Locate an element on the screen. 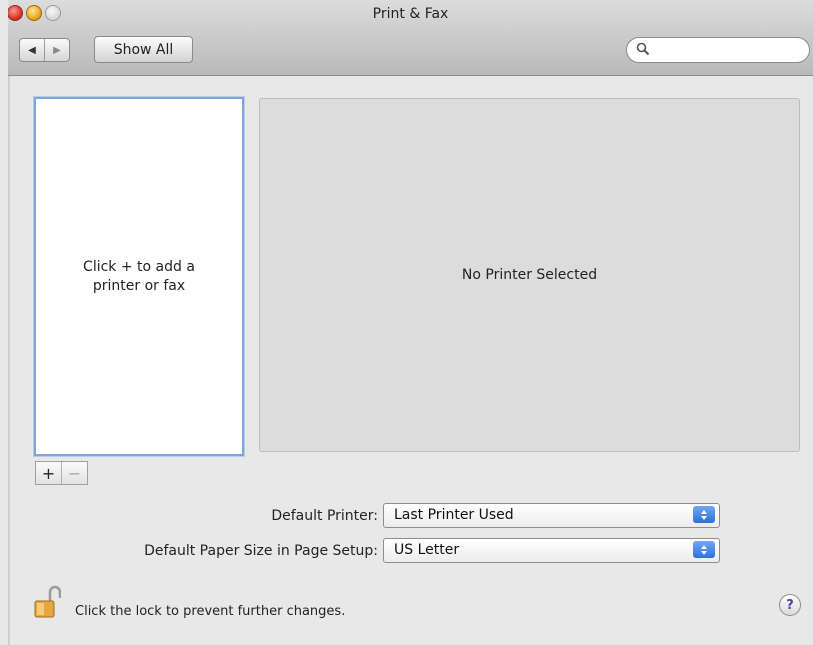  forward-button: ▶ is located at coordinates (56, 50).